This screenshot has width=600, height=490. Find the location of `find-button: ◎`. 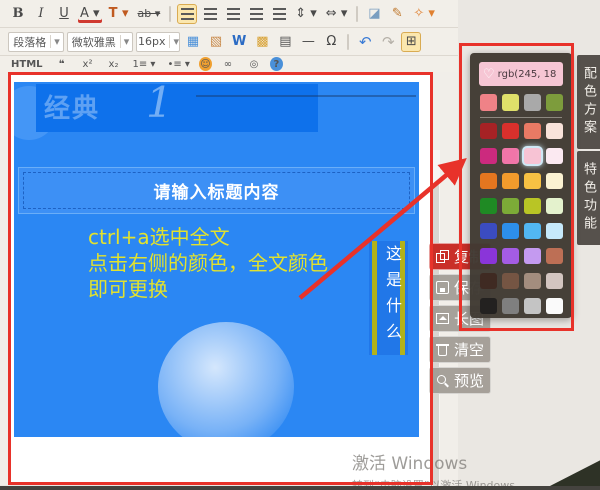

find-button: ◎ is located at coordinates (254, 64).